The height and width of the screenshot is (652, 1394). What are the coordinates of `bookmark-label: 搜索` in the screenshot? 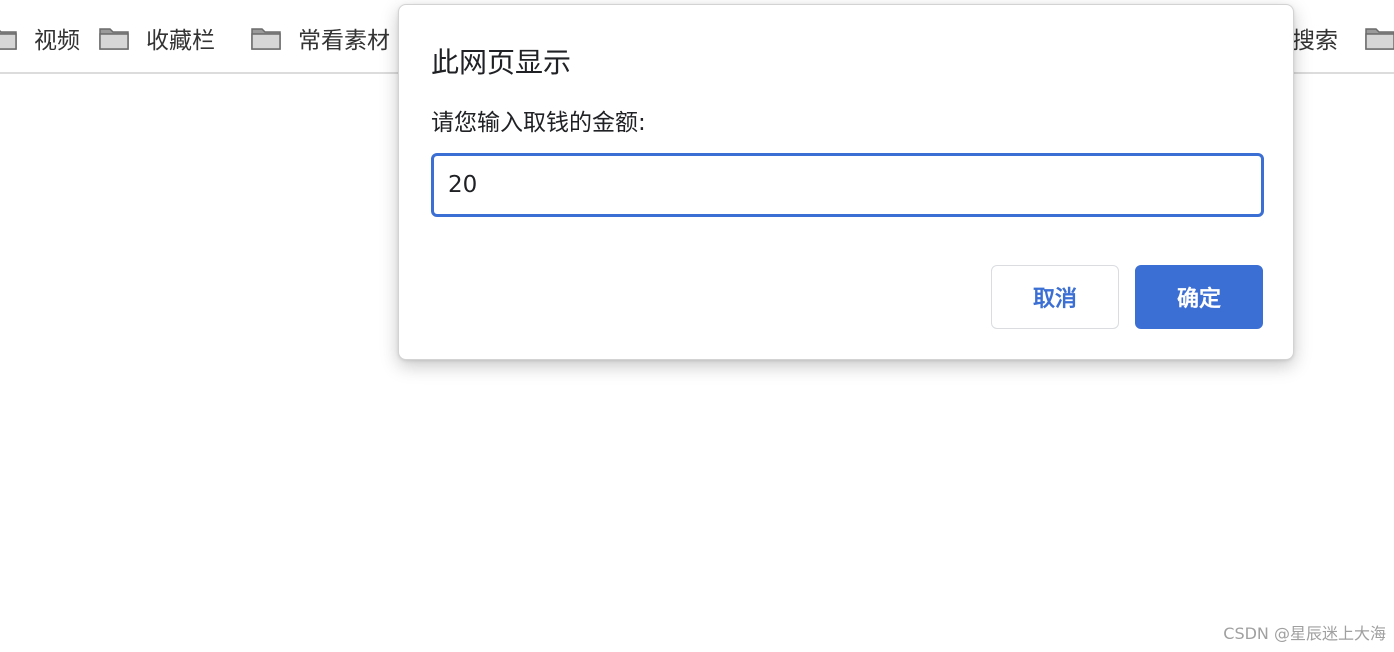 It's located at (1315, 41).